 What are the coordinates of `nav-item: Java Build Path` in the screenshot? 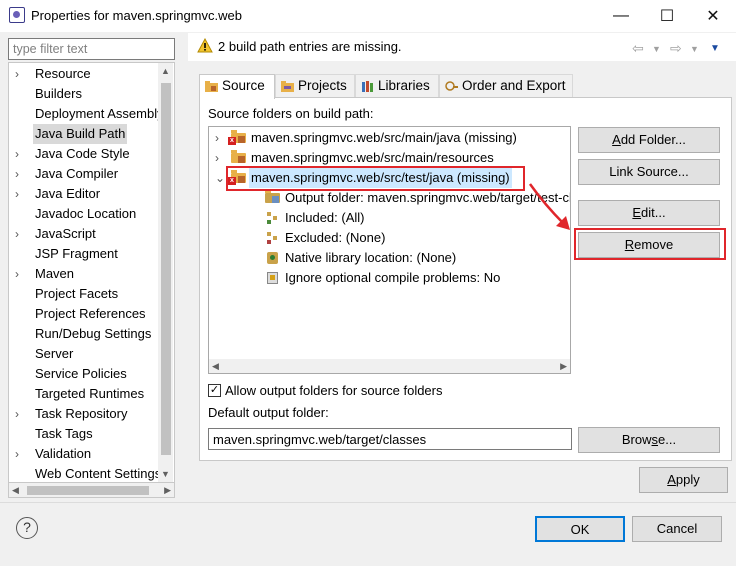 It's located at (84, 134).